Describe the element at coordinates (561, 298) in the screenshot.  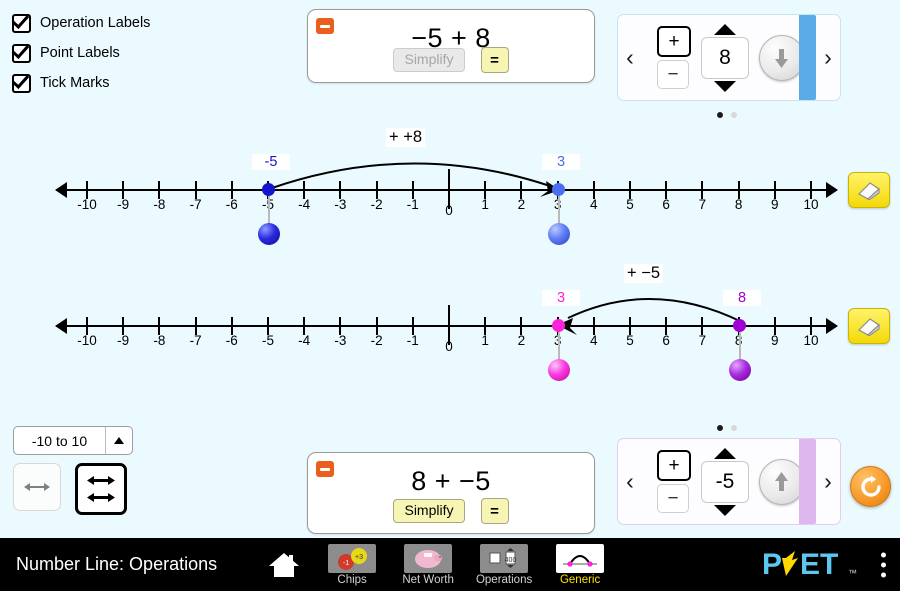
I see `point-label-end-2: 3` at that location.